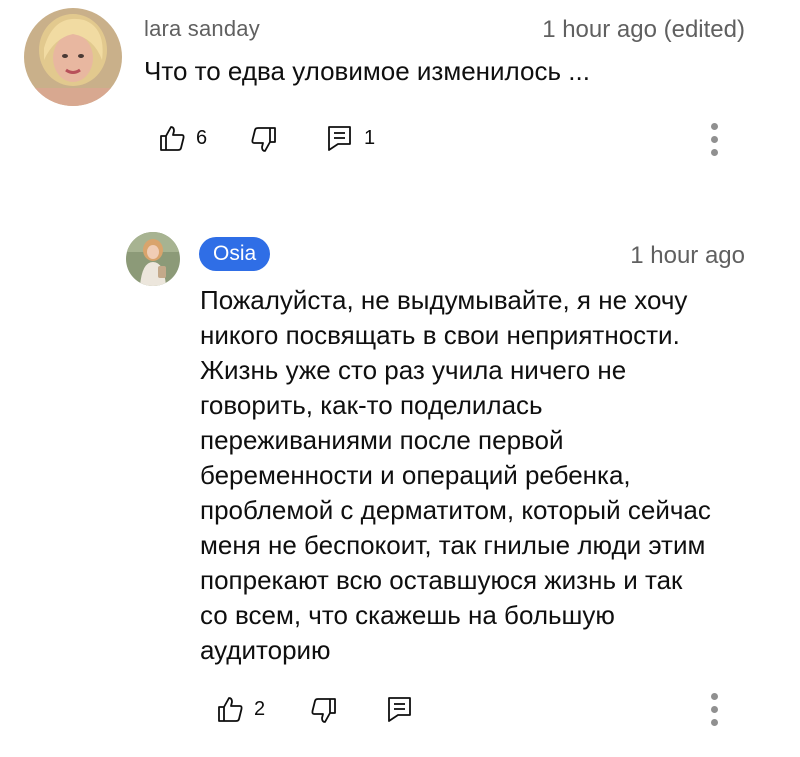 The width and height of the screenshot is (800, 757). I want to click on comment-text-line: со всем, что скажешь на большую, so click(407, 615).